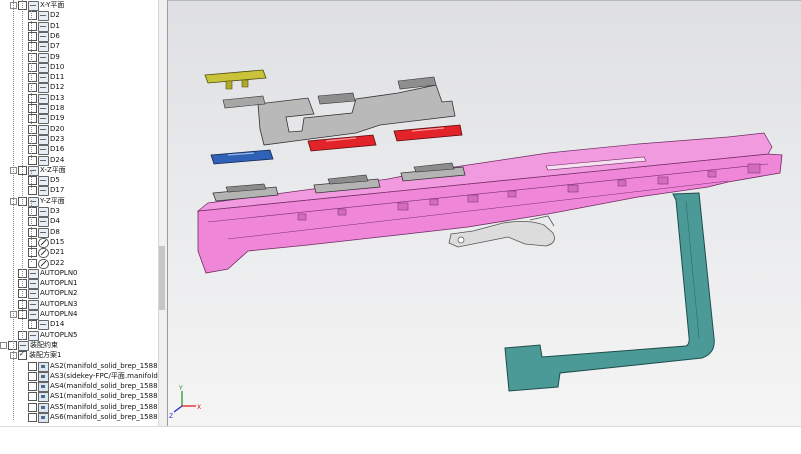 This screenshot has width=801, height=454. What do you see at coordinates (55, 15) in the screenshot?
I see `tree-item-label: D2` at bounding box center [55, 15].